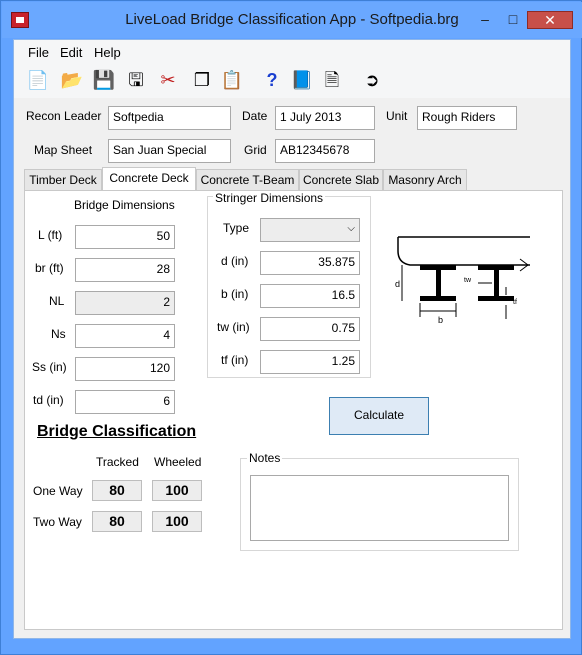 This screenshot has height=655, width=582. Describe the element at coordinates (125, 270) in the screenshot. I see `br-input: 28` at that location.